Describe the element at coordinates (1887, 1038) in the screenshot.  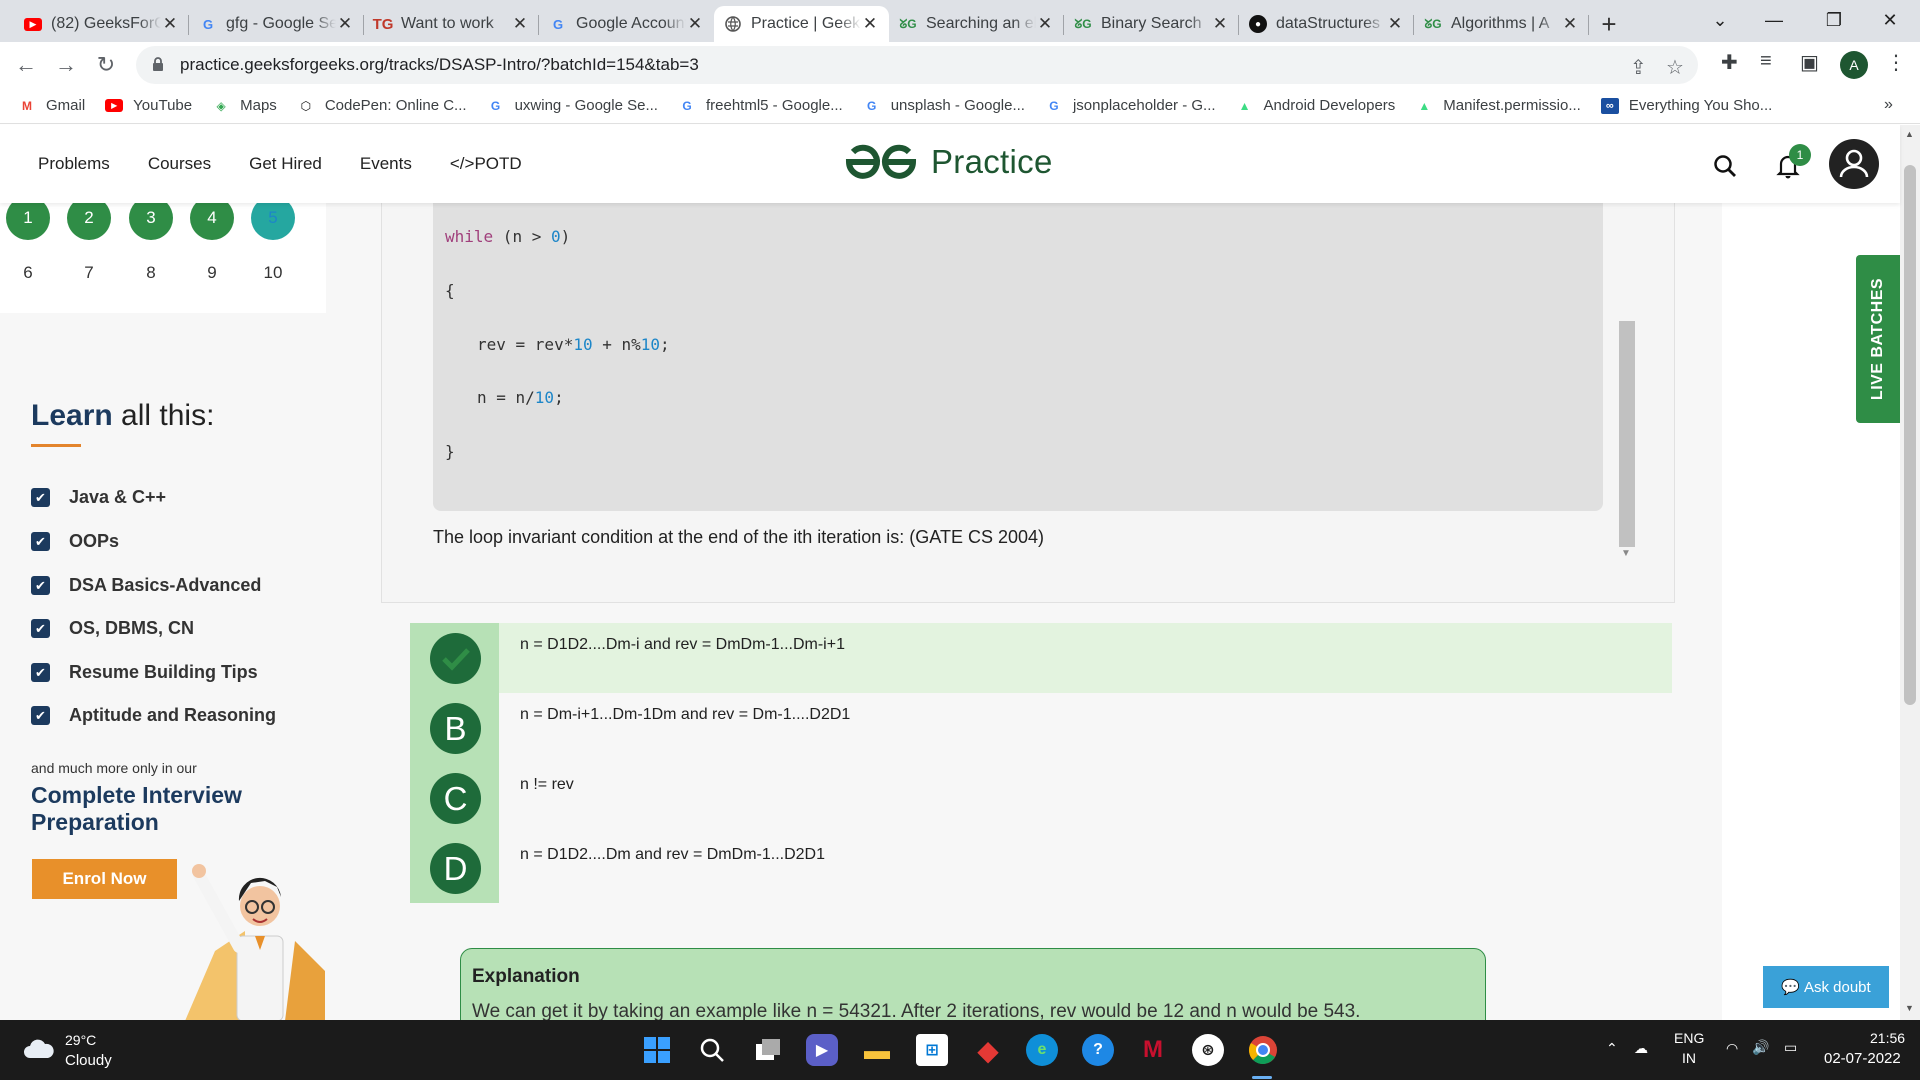
I see `clock-time: 21:56` at that location.